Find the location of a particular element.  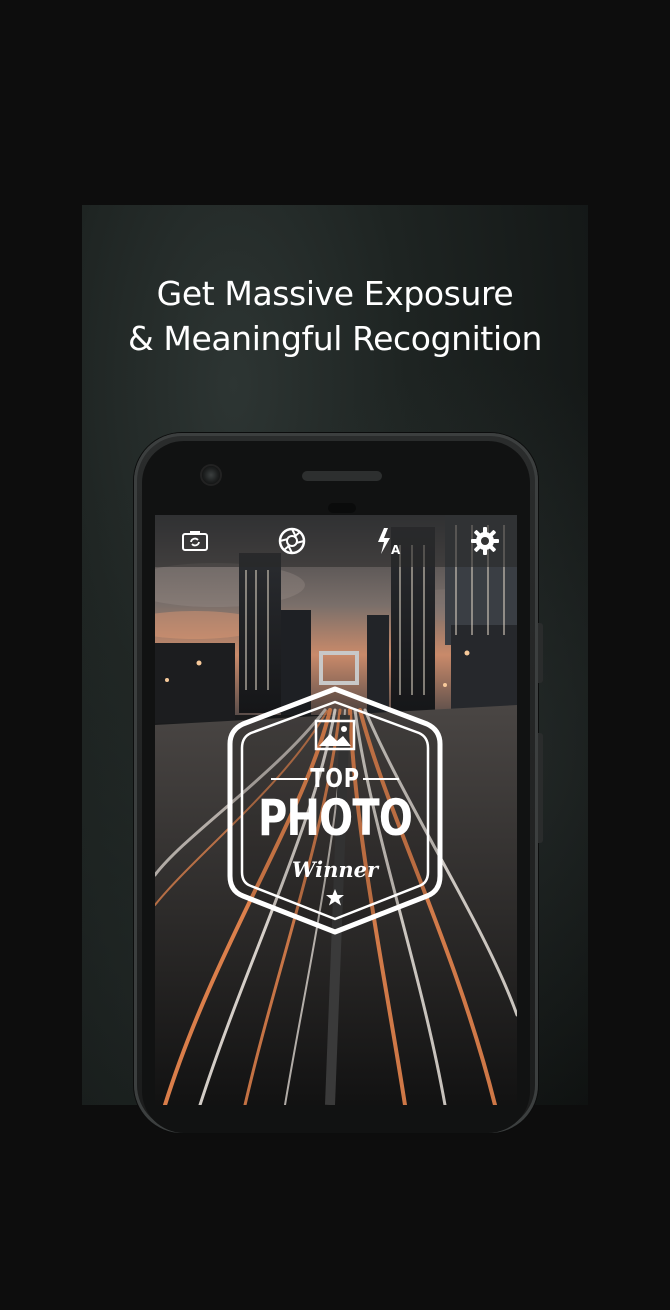

top-photo-winner-badge: TOP PHOTO Winner is located at coordinates (335, 811).